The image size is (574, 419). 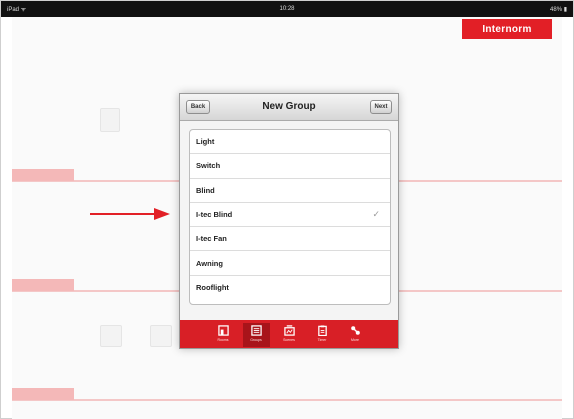 I want to click on list-item-switch: Switch, so click(x=290, y=166).